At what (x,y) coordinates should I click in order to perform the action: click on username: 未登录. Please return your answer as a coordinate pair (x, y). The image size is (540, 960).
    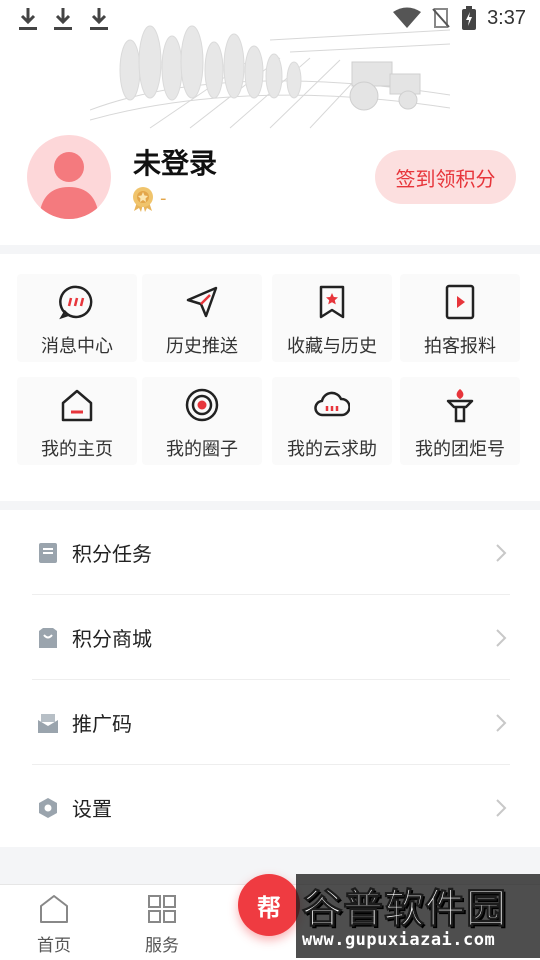
    Looking at the image, I should click on (175, 162).